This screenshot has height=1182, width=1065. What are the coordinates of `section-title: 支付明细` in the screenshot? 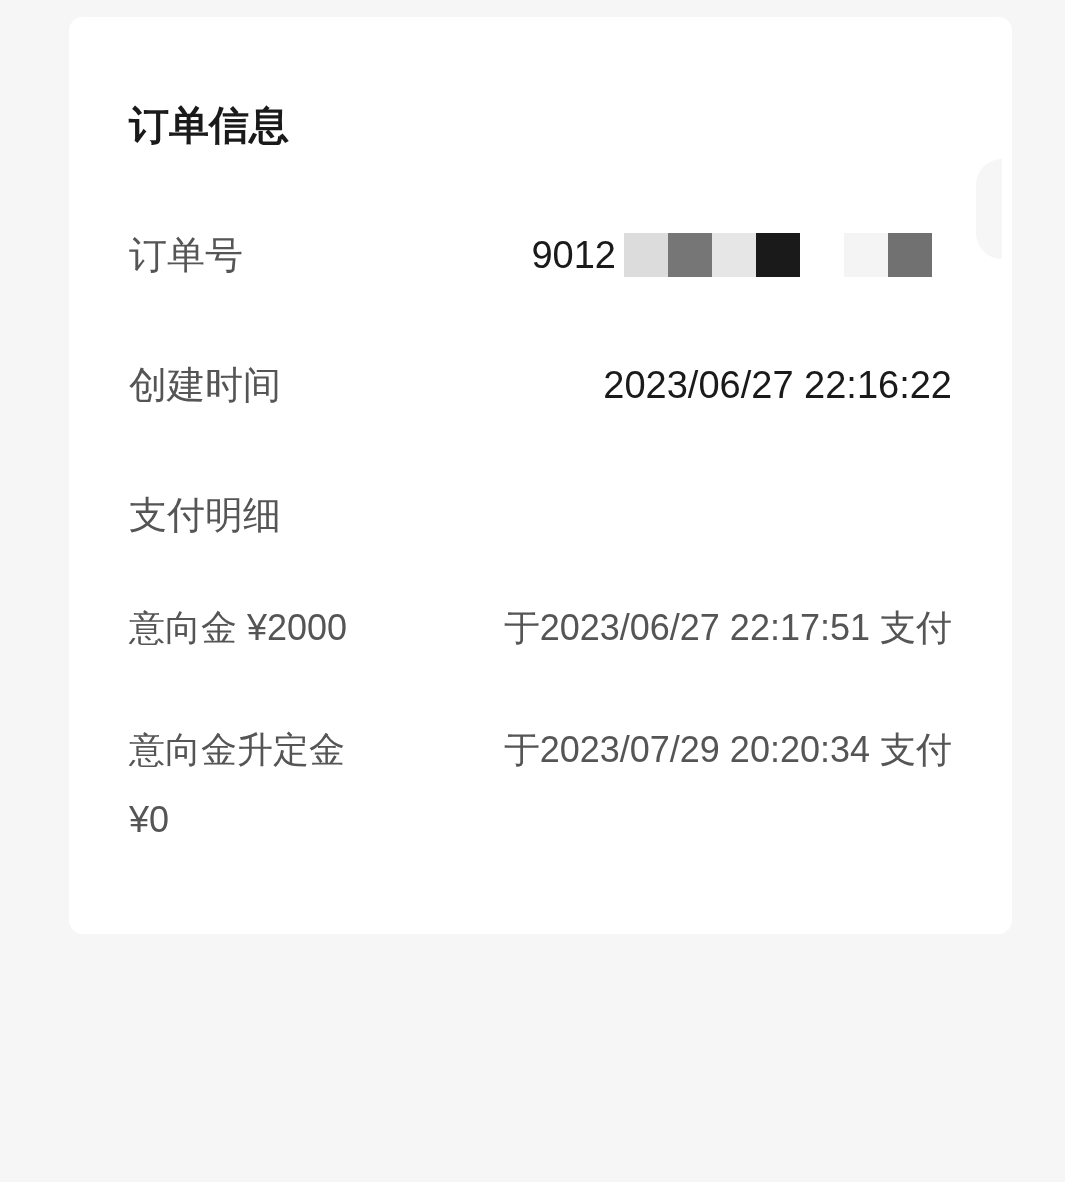 It's located at (205, 515).